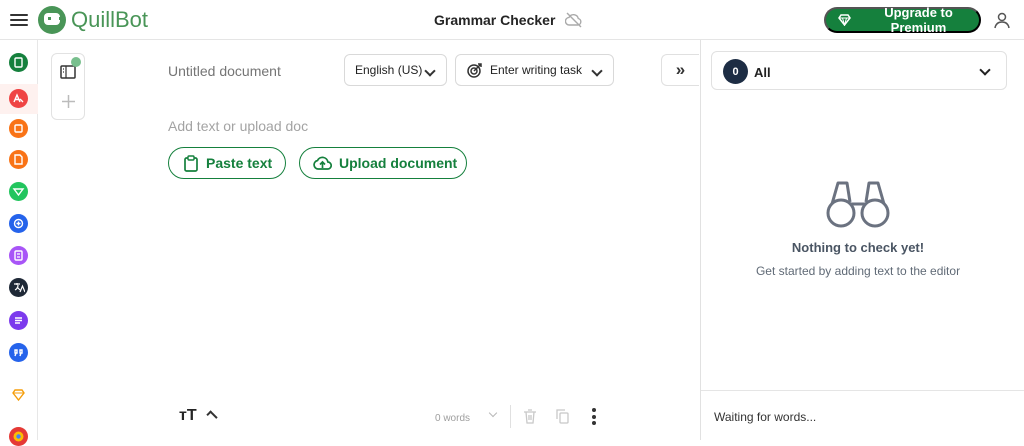 The width and height of the screenshot is (1024, 446). Describe the element at coordinates (573, 20) in the screenshot. I see `cloud-off-icon` at that location.